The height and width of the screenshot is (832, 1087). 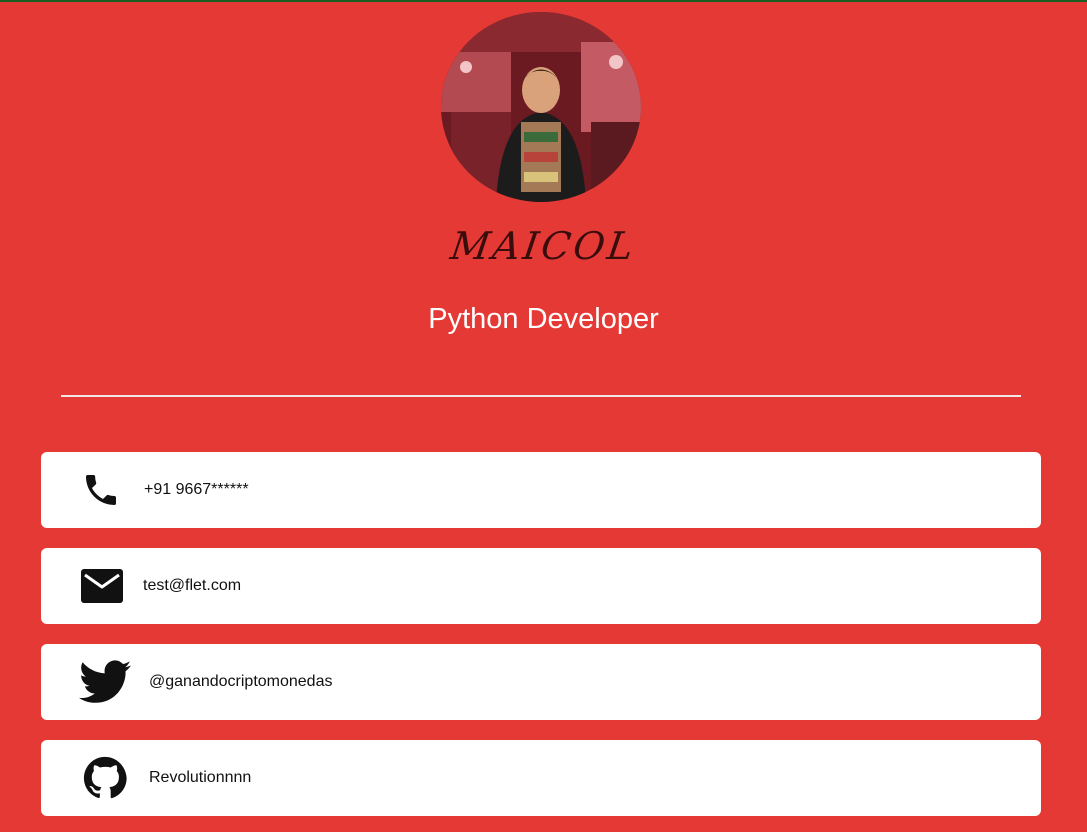 What do you see at coordinates (105, 778) in the screenshot?
I see `github-icon` at bounding box center [105, 778].